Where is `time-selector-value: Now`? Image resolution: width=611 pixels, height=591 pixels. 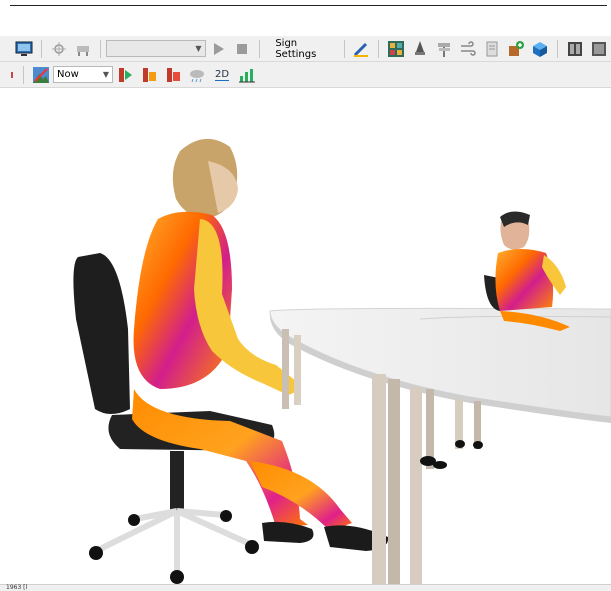 time-selector-value: Now is located at coordinates (68, 74).